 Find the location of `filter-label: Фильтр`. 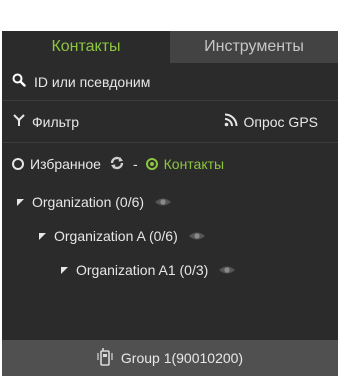

filter-label: Фильтр is located at coordinates (56, 121).